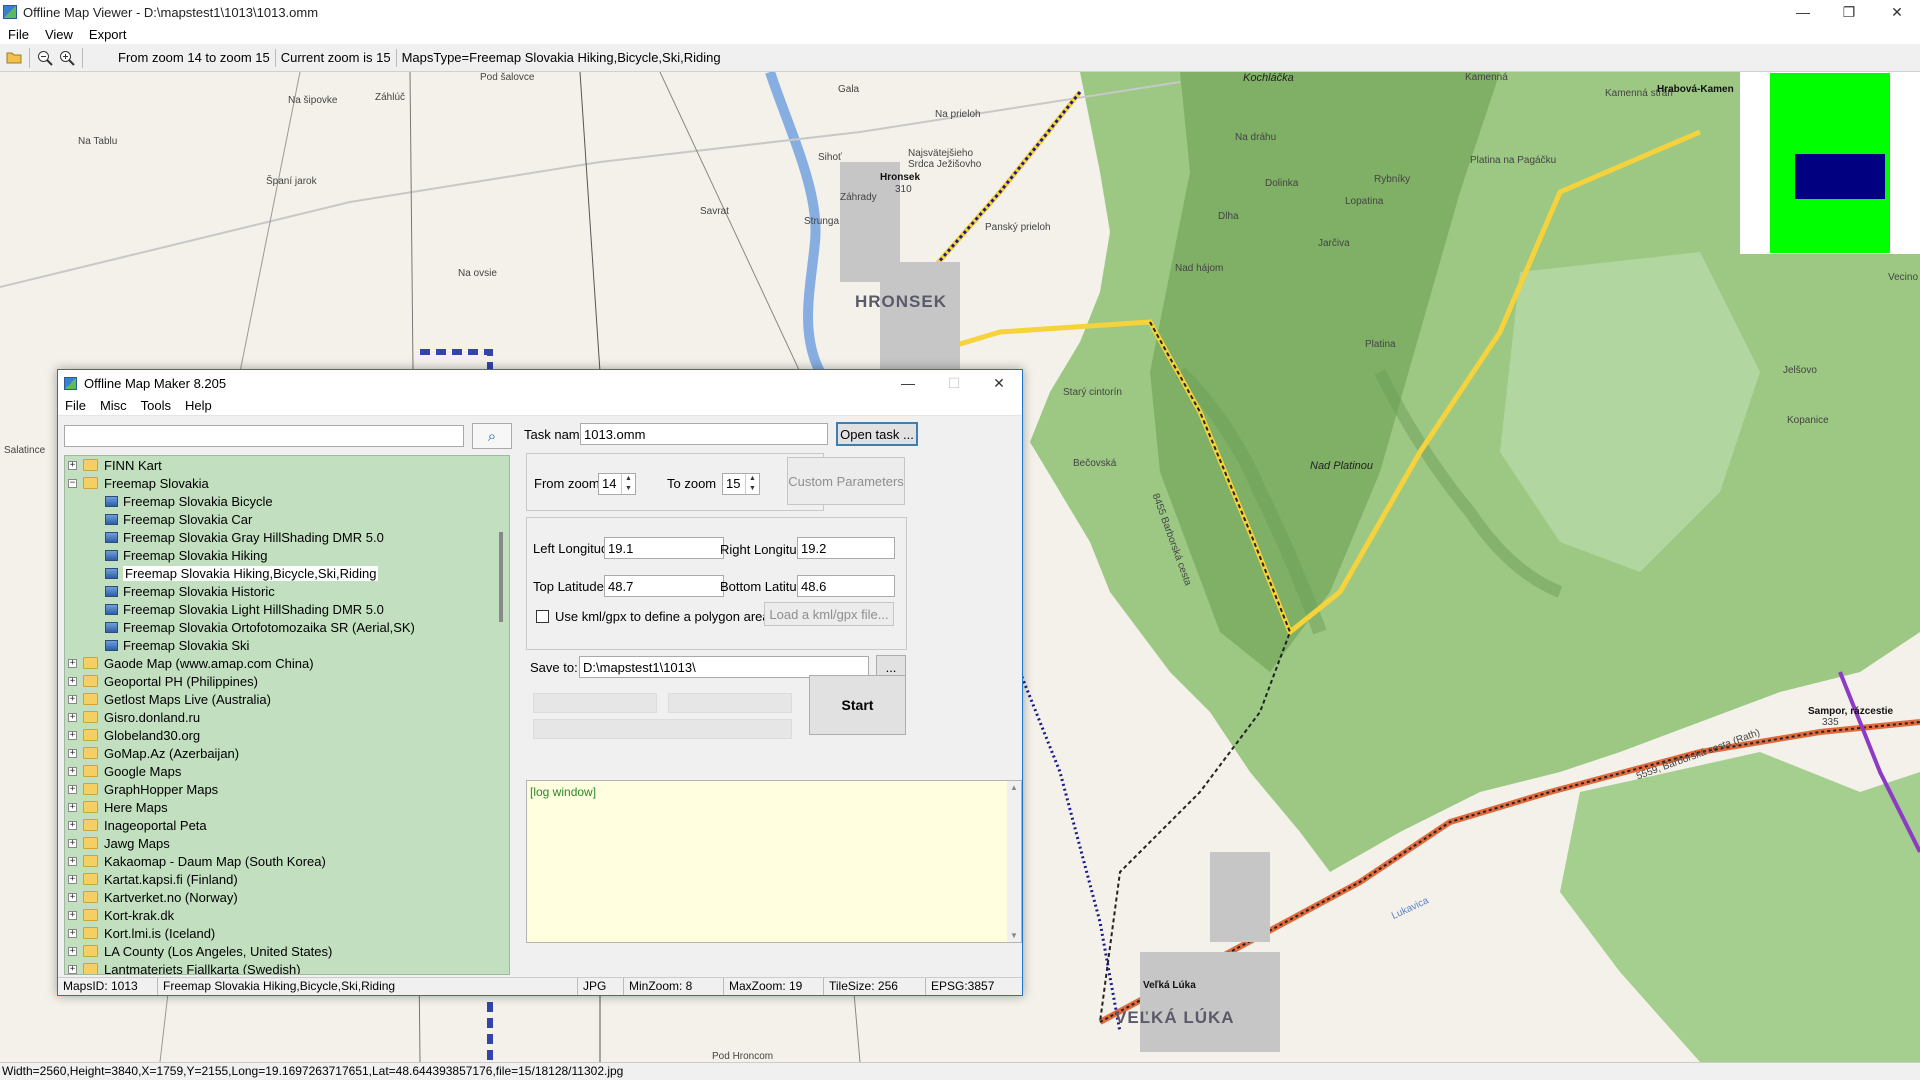  I want to click on tree-folder-item: + GraphHopper Maps, so click(287, 789).